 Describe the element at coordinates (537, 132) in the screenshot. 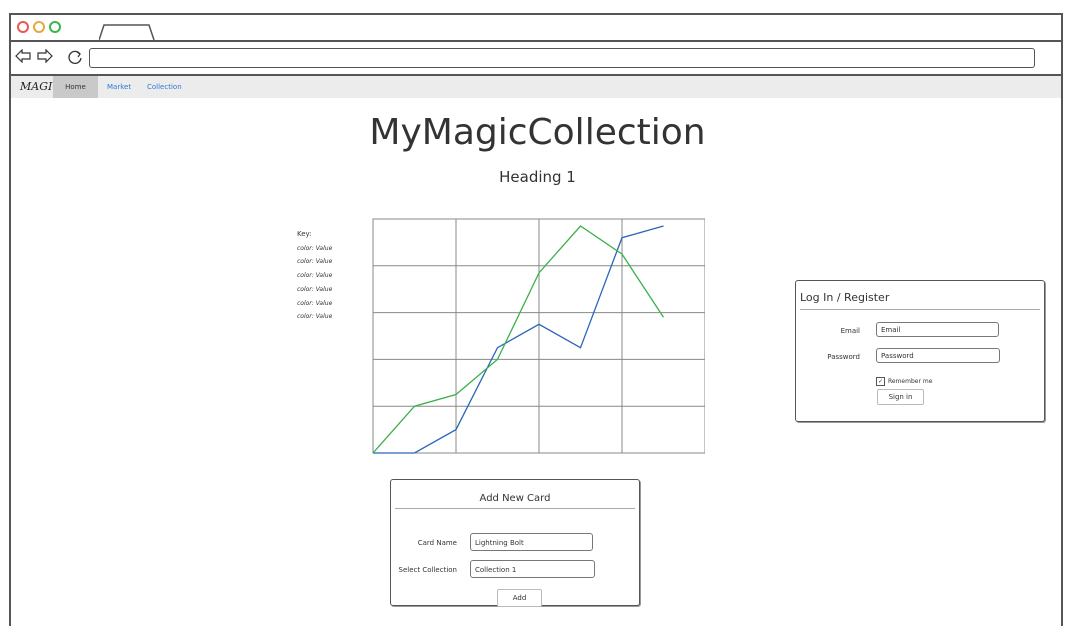

I see `page-title: MyMagicCollection` at that location.